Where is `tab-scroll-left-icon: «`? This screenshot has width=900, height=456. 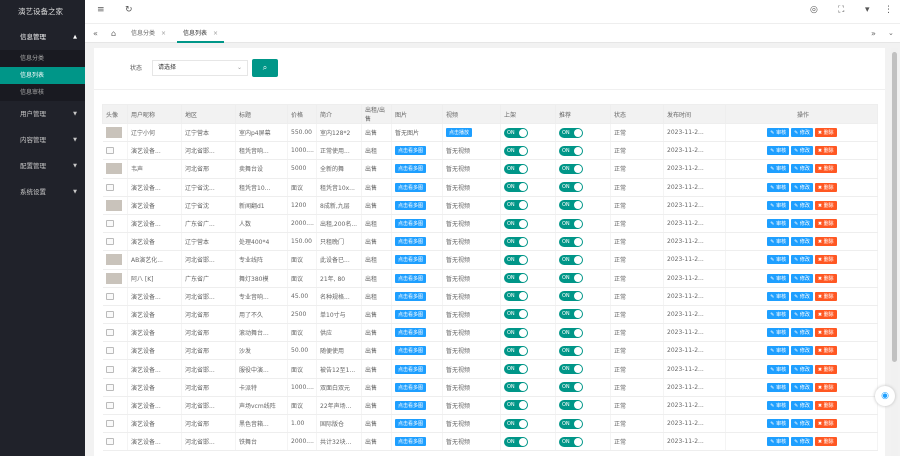 tab-scroll-left-icon: « is located at coordinates (95, 33).